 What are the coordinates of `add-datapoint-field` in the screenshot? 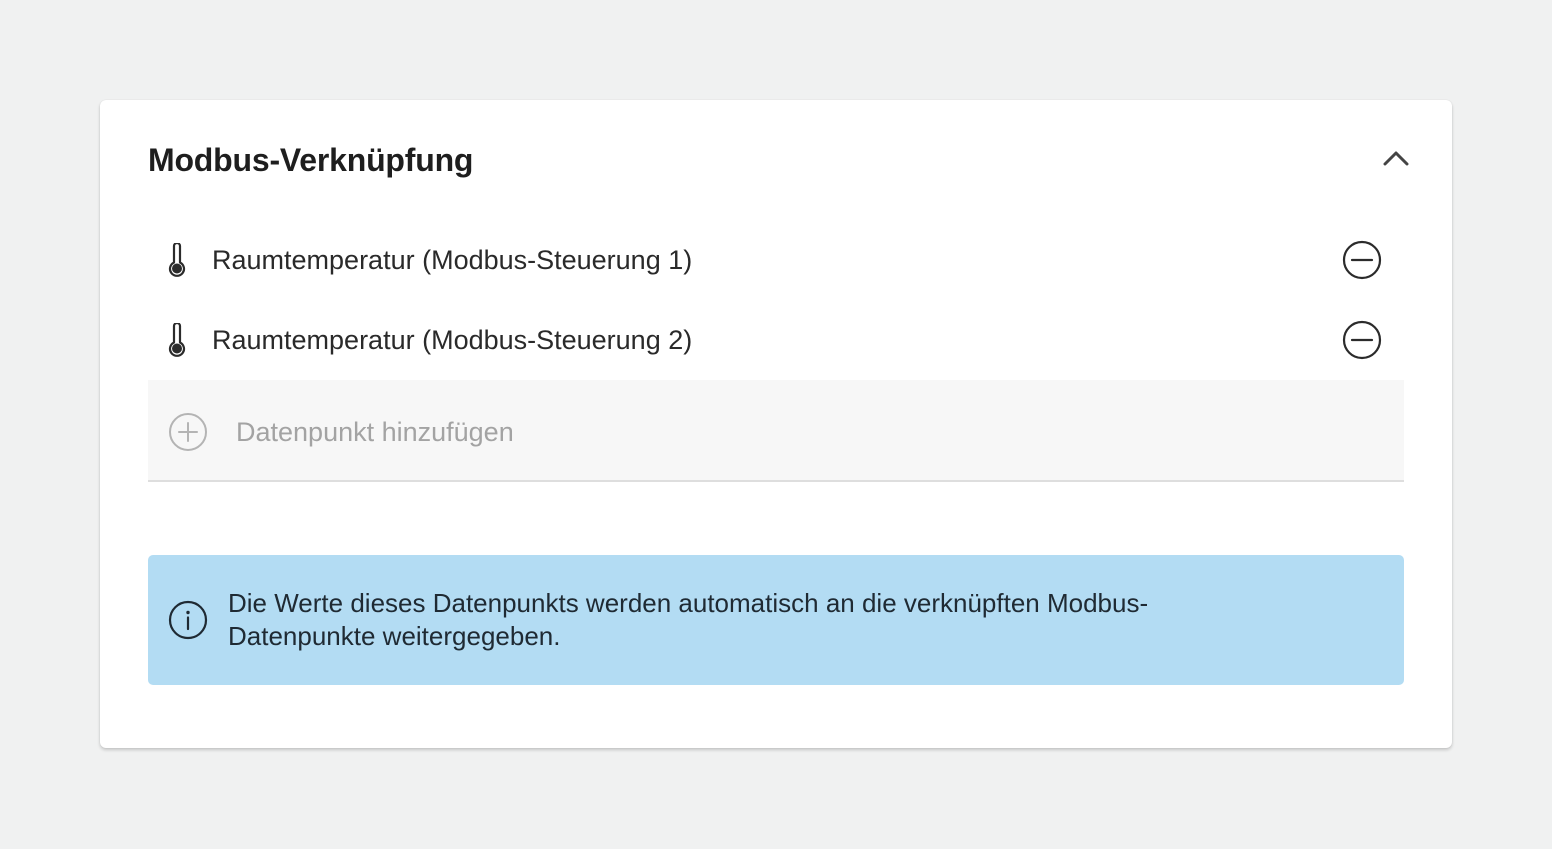 It's located at (776, 431).